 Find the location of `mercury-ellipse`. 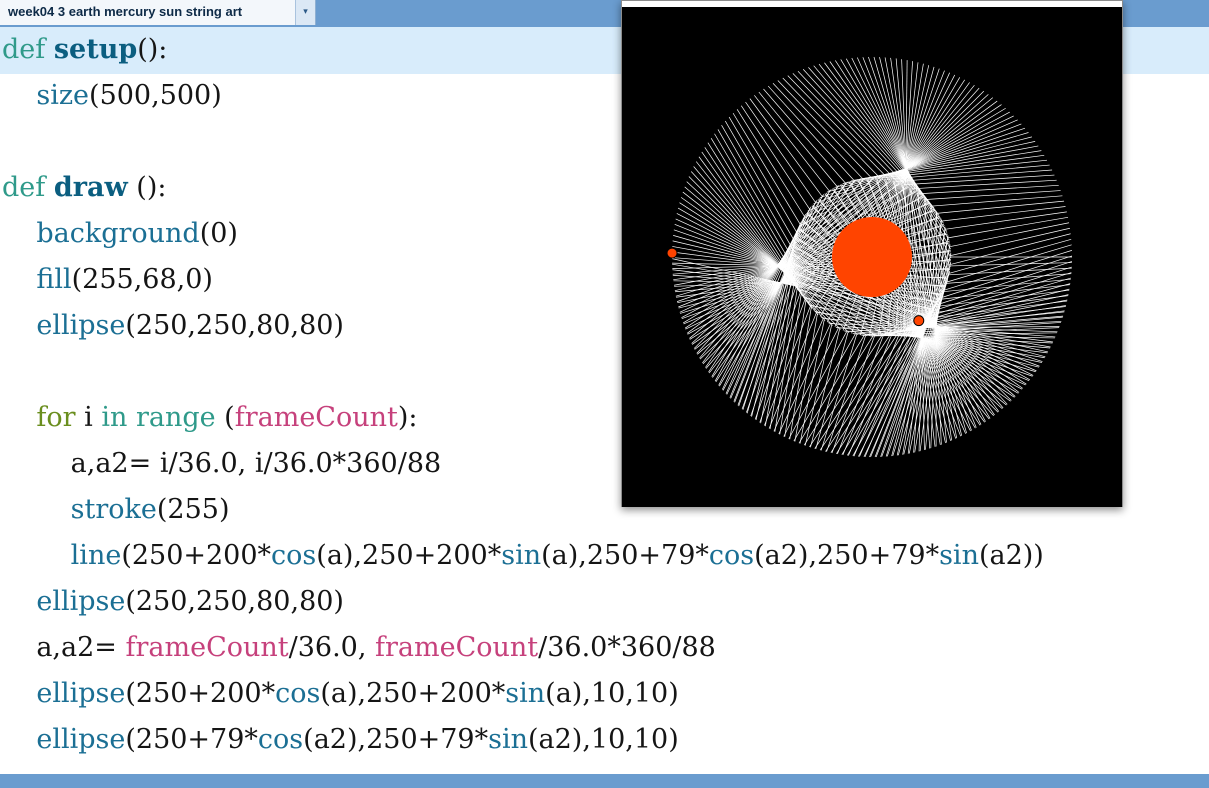

mercury-ellipse is located at coordinates (919, 321).